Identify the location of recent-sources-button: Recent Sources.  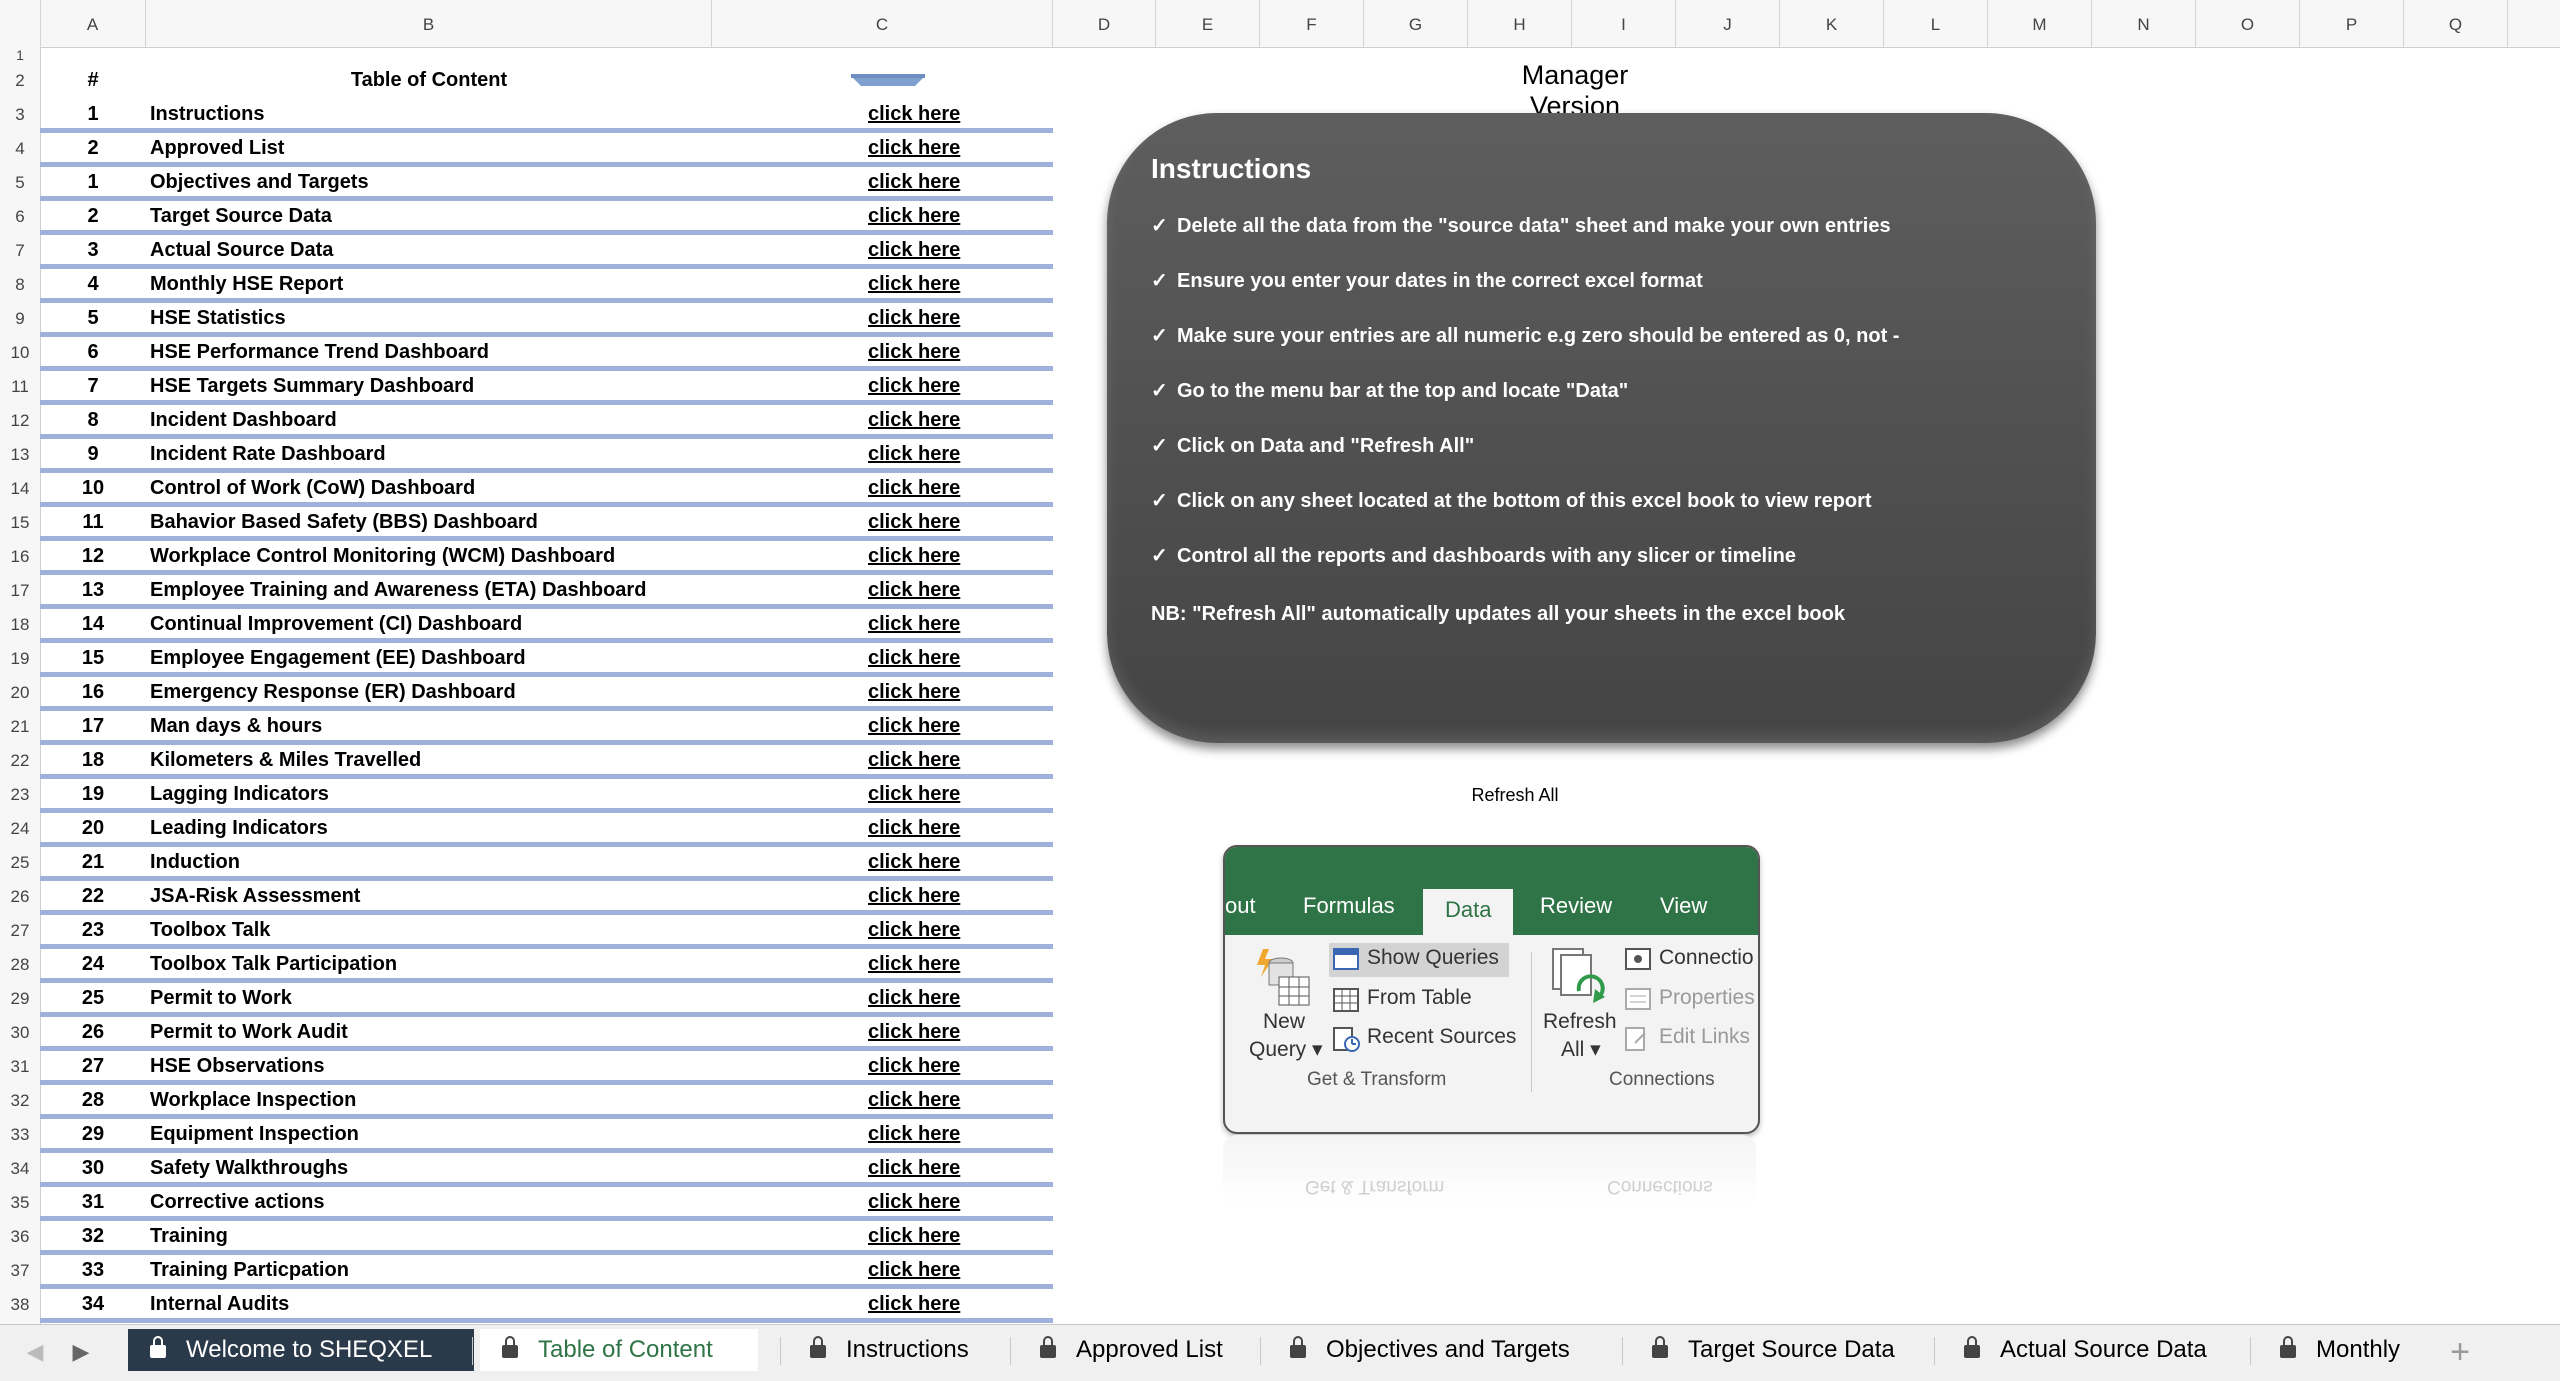
(1441, 1037).